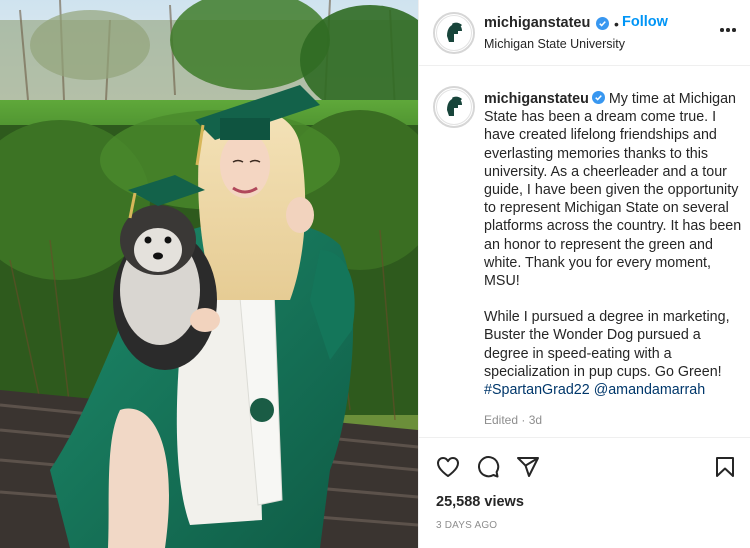  What do you see at coordinates (725, 467) in the screenshot?
I see `bookmark-icon` at bounding box center [725, 467].